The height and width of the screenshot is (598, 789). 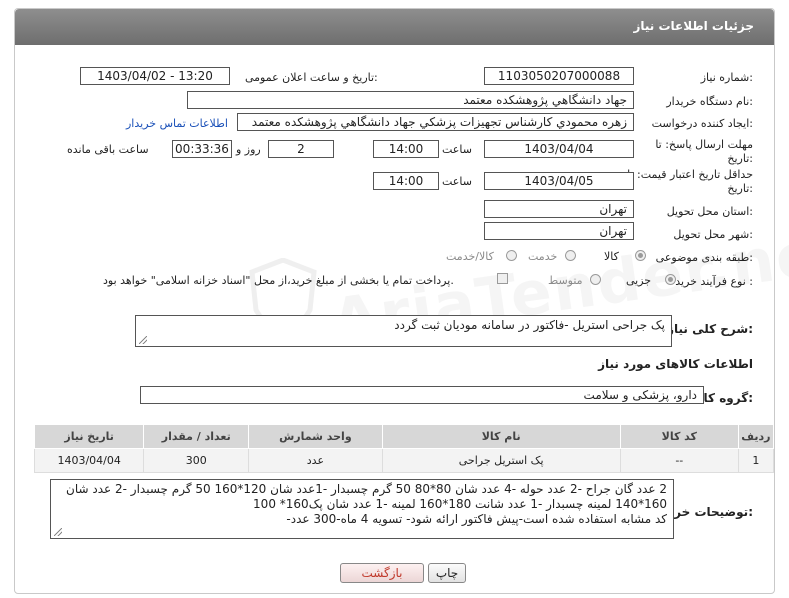 What do you see at coordinates (202, 149) in the screenshot?
I see `remaining-time-field: 00:33:36` at bounding box center [202, 149].